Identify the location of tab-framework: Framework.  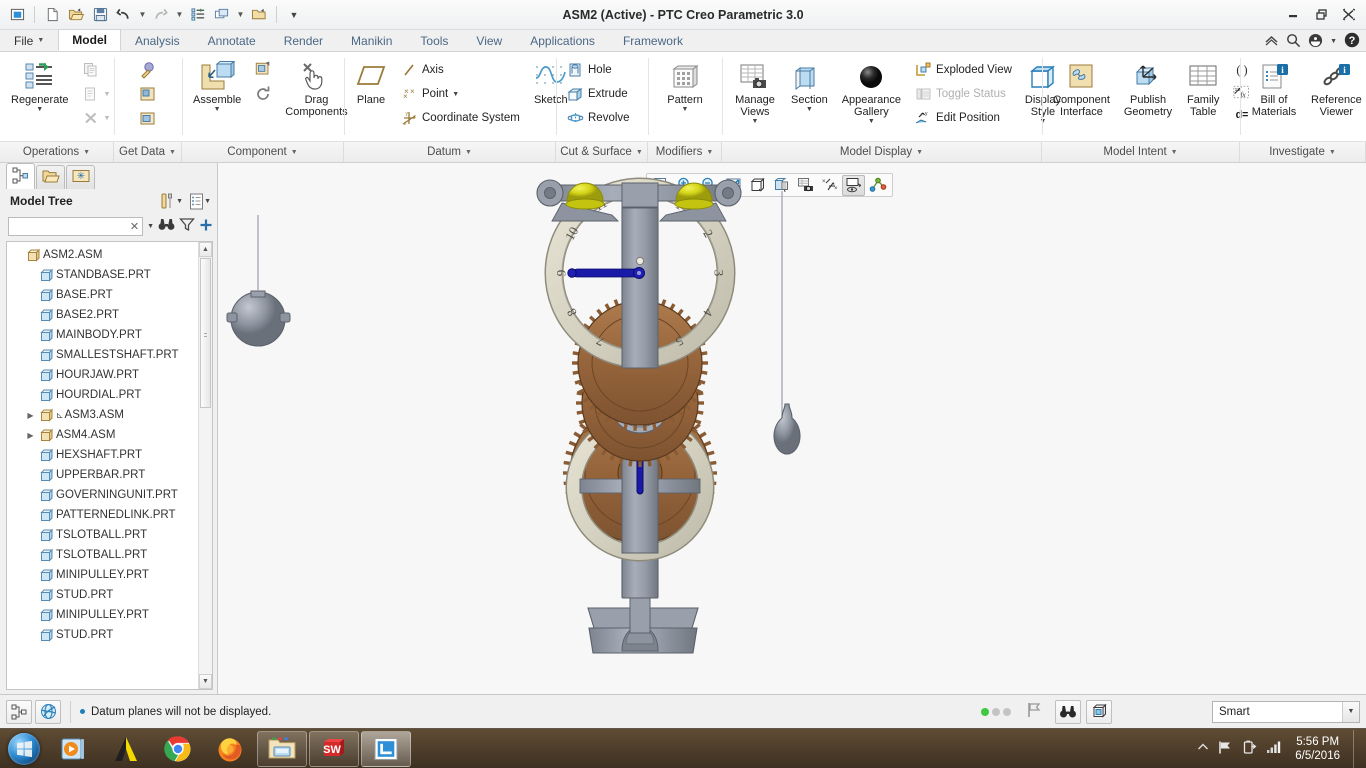
(653, 40).